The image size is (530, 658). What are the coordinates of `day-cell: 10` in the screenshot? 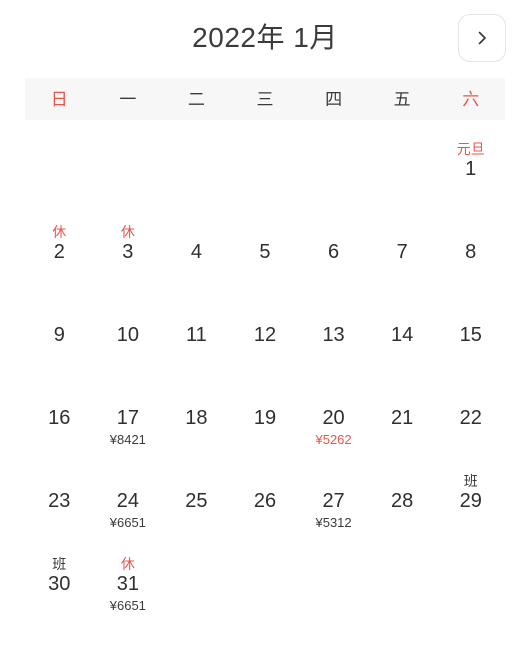 It's located at (128, 331).